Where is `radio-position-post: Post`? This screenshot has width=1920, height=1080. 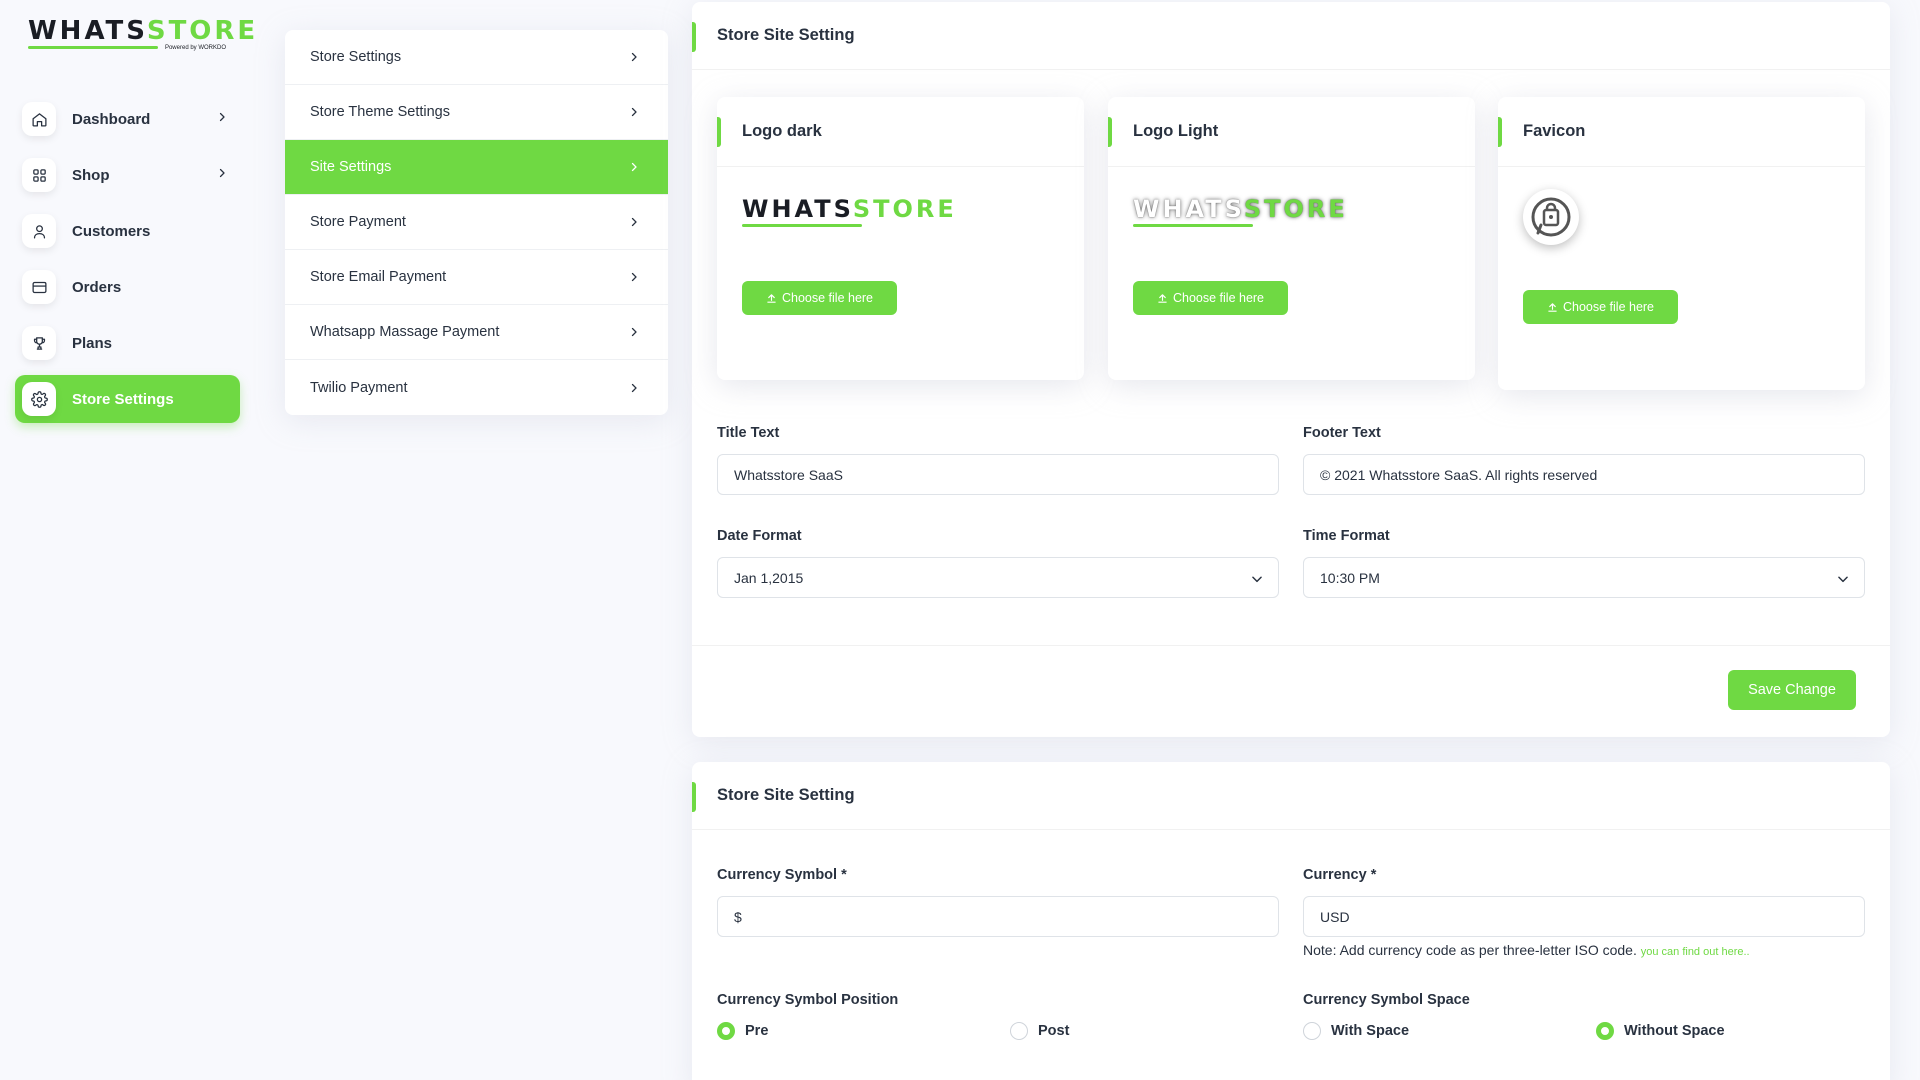 radio-position-post: Post is located at coordinates (1039, 1031).